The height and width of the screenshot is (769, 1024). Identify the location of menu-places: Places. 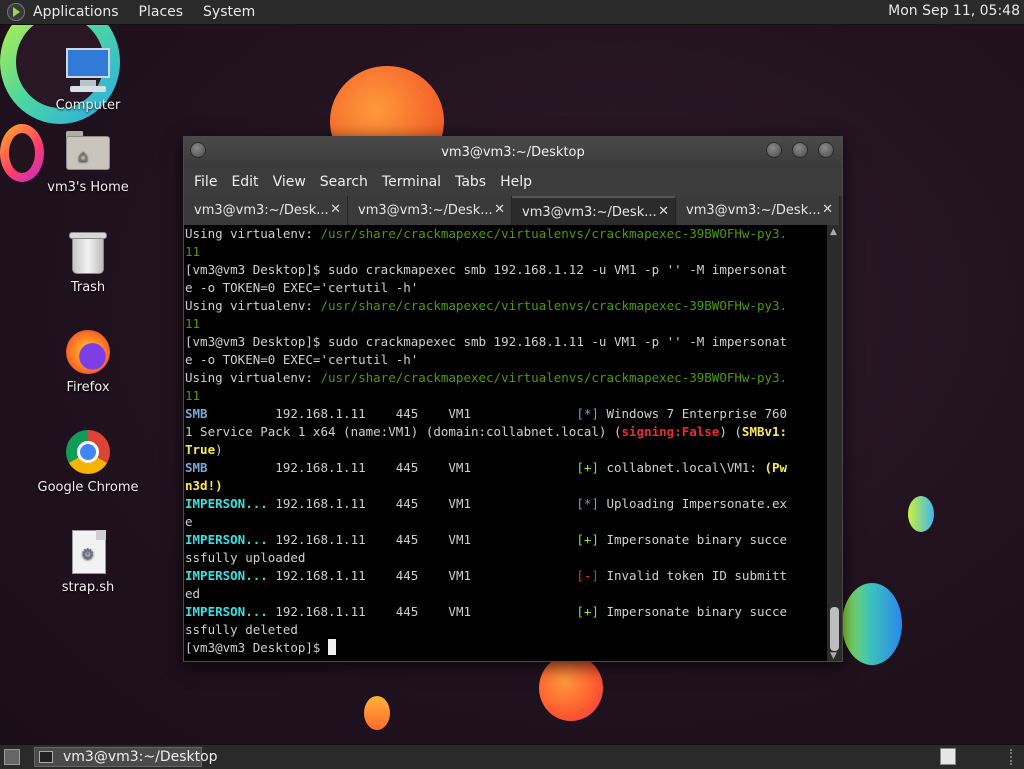
(161, 12).